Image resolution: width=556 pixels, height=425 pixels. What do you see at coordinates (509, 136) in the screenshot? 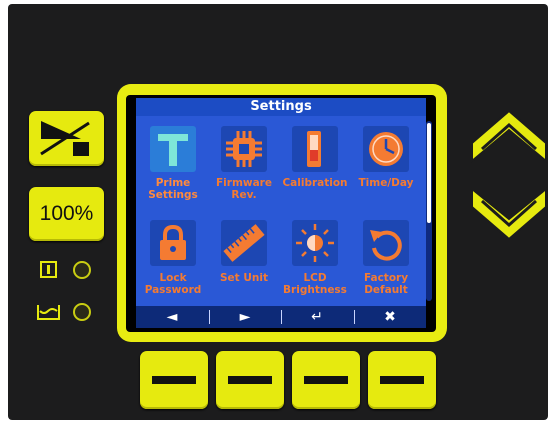
I see `up-arrow-button` at bounding box center [509, 136].